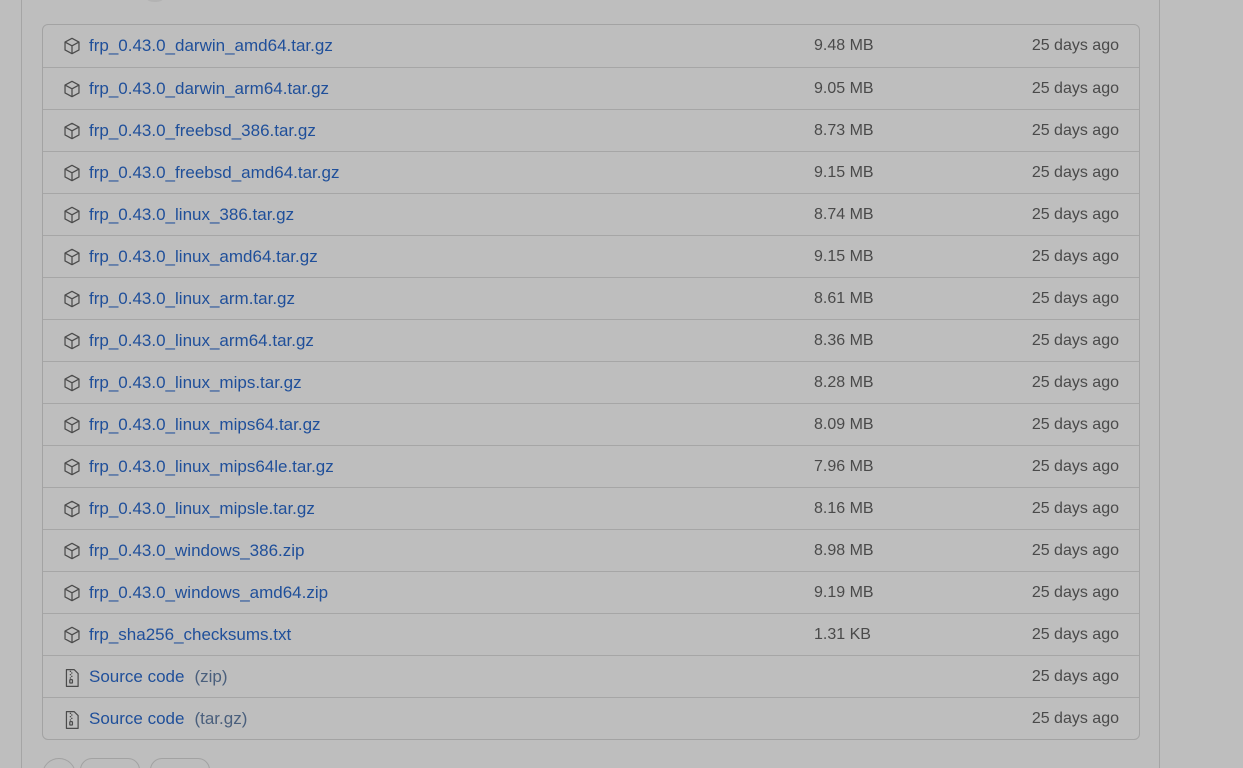  I want to click on asset-link: frp_0.43.0_linux_arm.tar.gz, so click(192, 299).